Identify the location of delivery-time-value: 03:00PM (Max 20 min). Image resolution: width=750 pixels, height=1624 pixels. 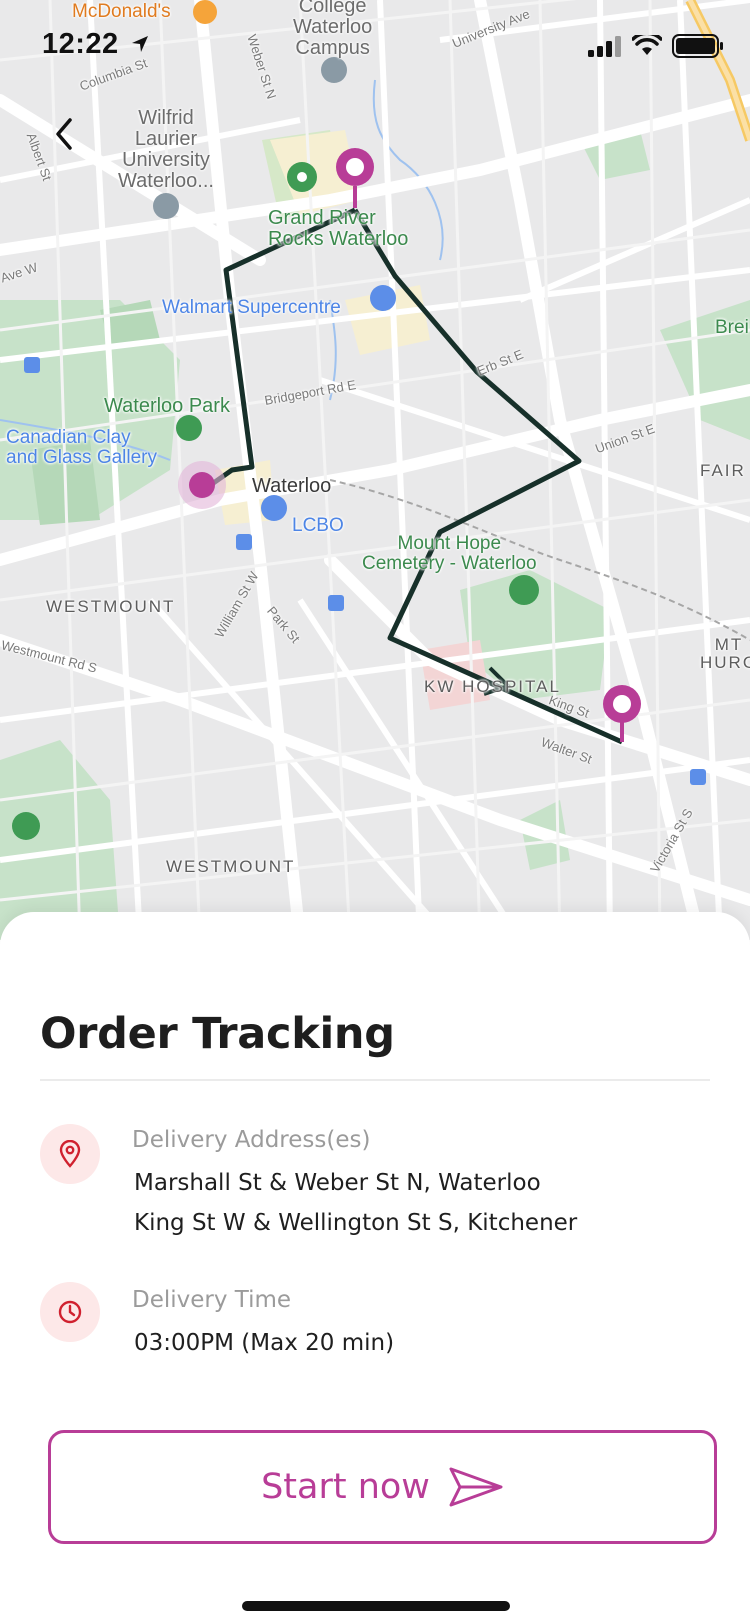
(264, 1343).